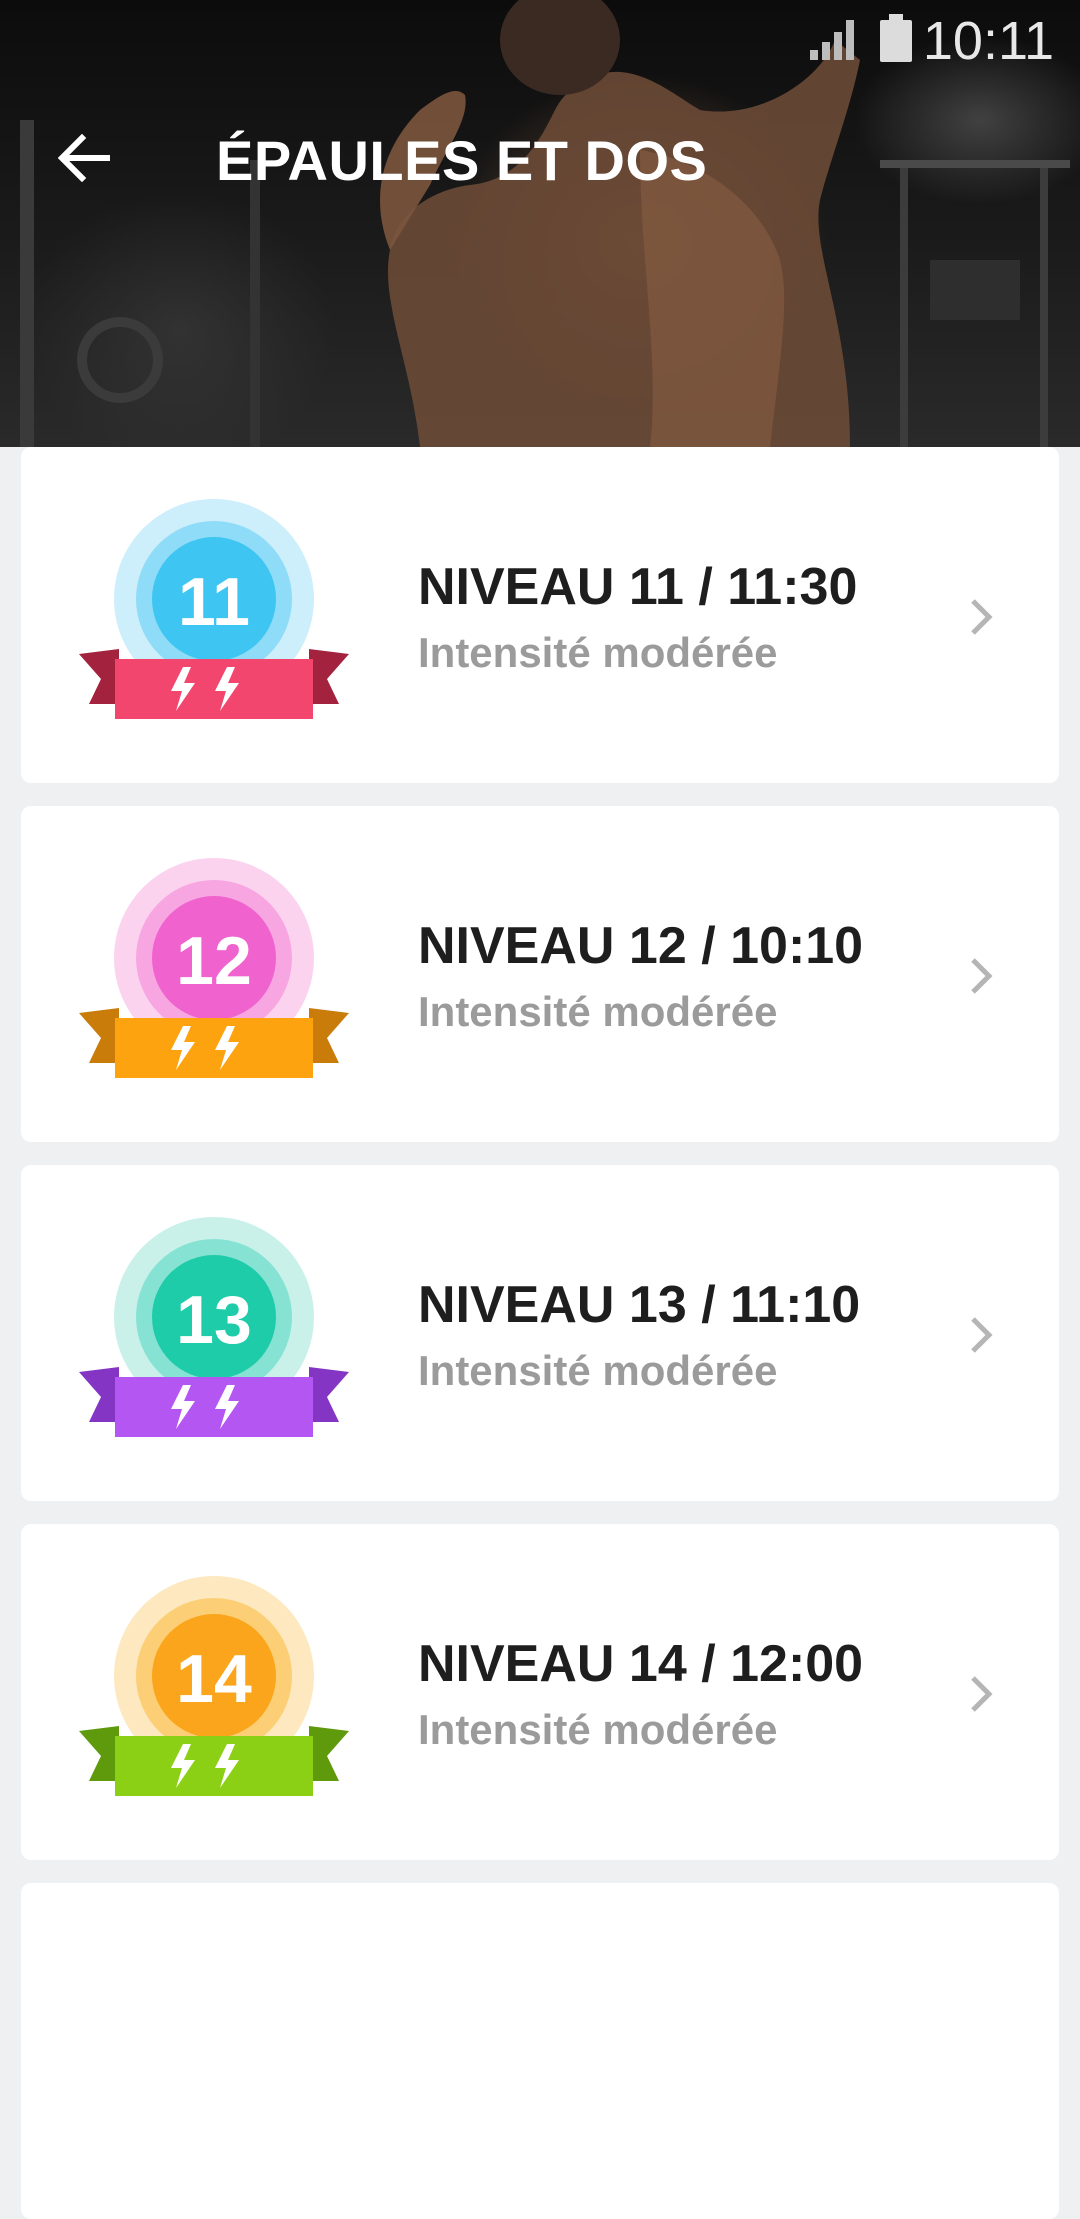  I want to click on level-badge-icon: 12, so click(214, 968).